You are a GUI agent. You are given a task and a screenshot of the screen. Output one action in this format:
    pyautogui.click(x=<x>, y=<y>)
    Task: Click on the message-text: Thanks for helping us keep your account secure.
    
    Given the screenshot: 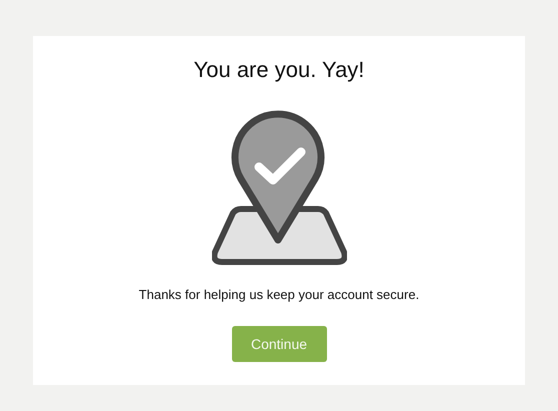 What is the action you would take?
    pyautogui.click(x=279, y=295)
    